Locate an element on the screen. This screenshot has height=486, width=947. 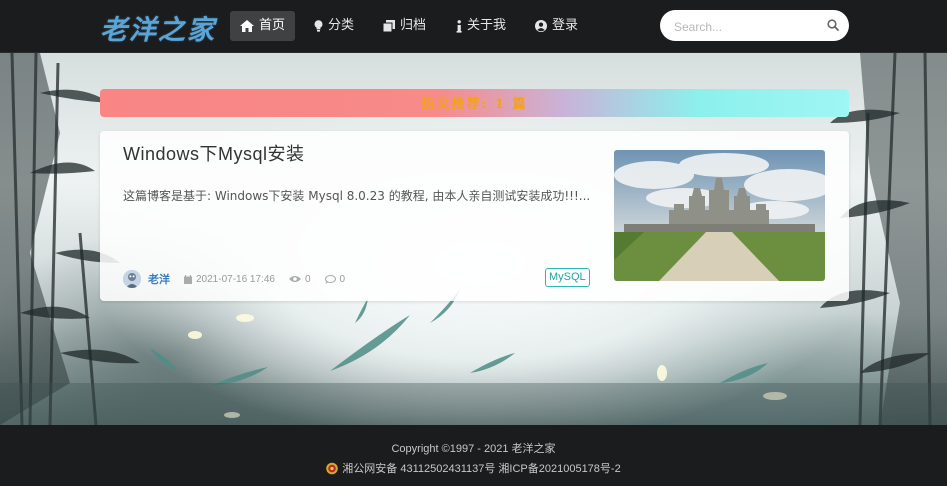
post-tag: MySQL is located at coordinates (567, 277).